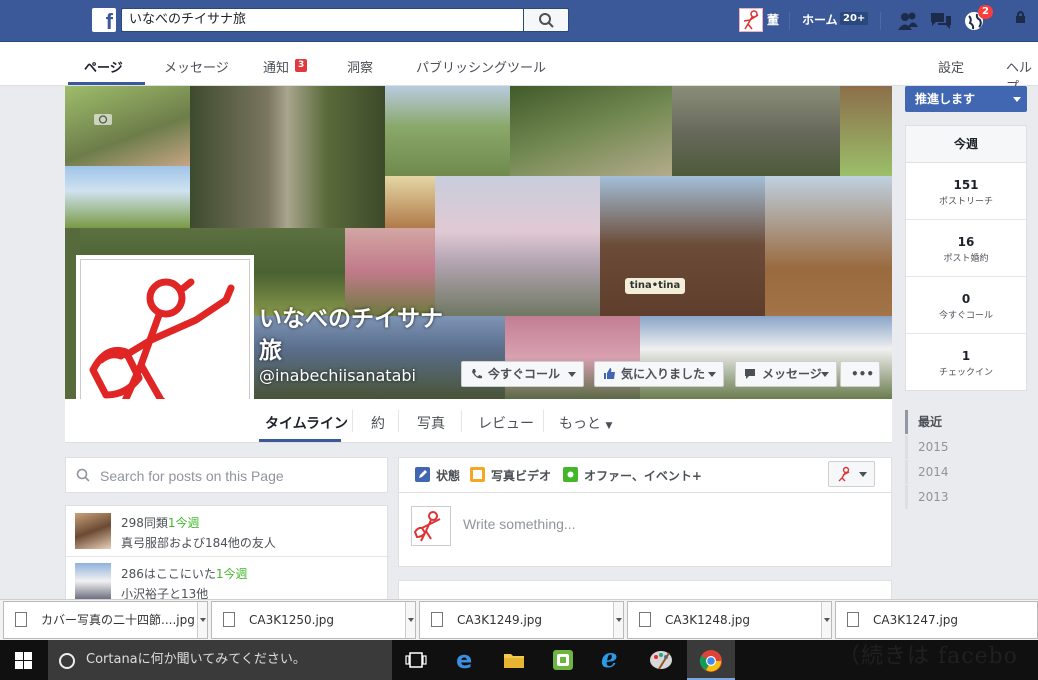 This screenshot has width=1038, height=680. Describe the element at coordinates (67, 661) in the screenshot. I see `cortana-icon` at that location.